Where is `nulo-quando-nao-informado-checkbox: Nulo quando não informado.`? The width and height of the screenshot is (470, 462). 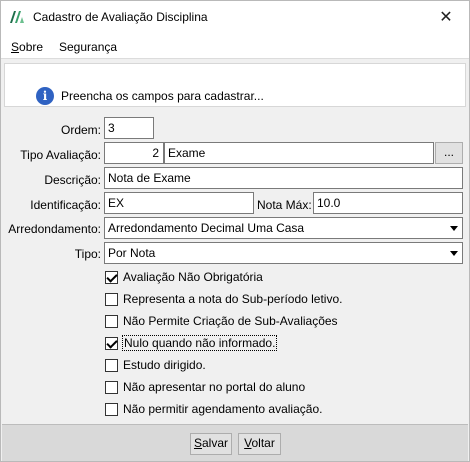 nulo-quando-nao-informado-checkbox: Nulo quando não informado. is located at coordinates (191, 343).